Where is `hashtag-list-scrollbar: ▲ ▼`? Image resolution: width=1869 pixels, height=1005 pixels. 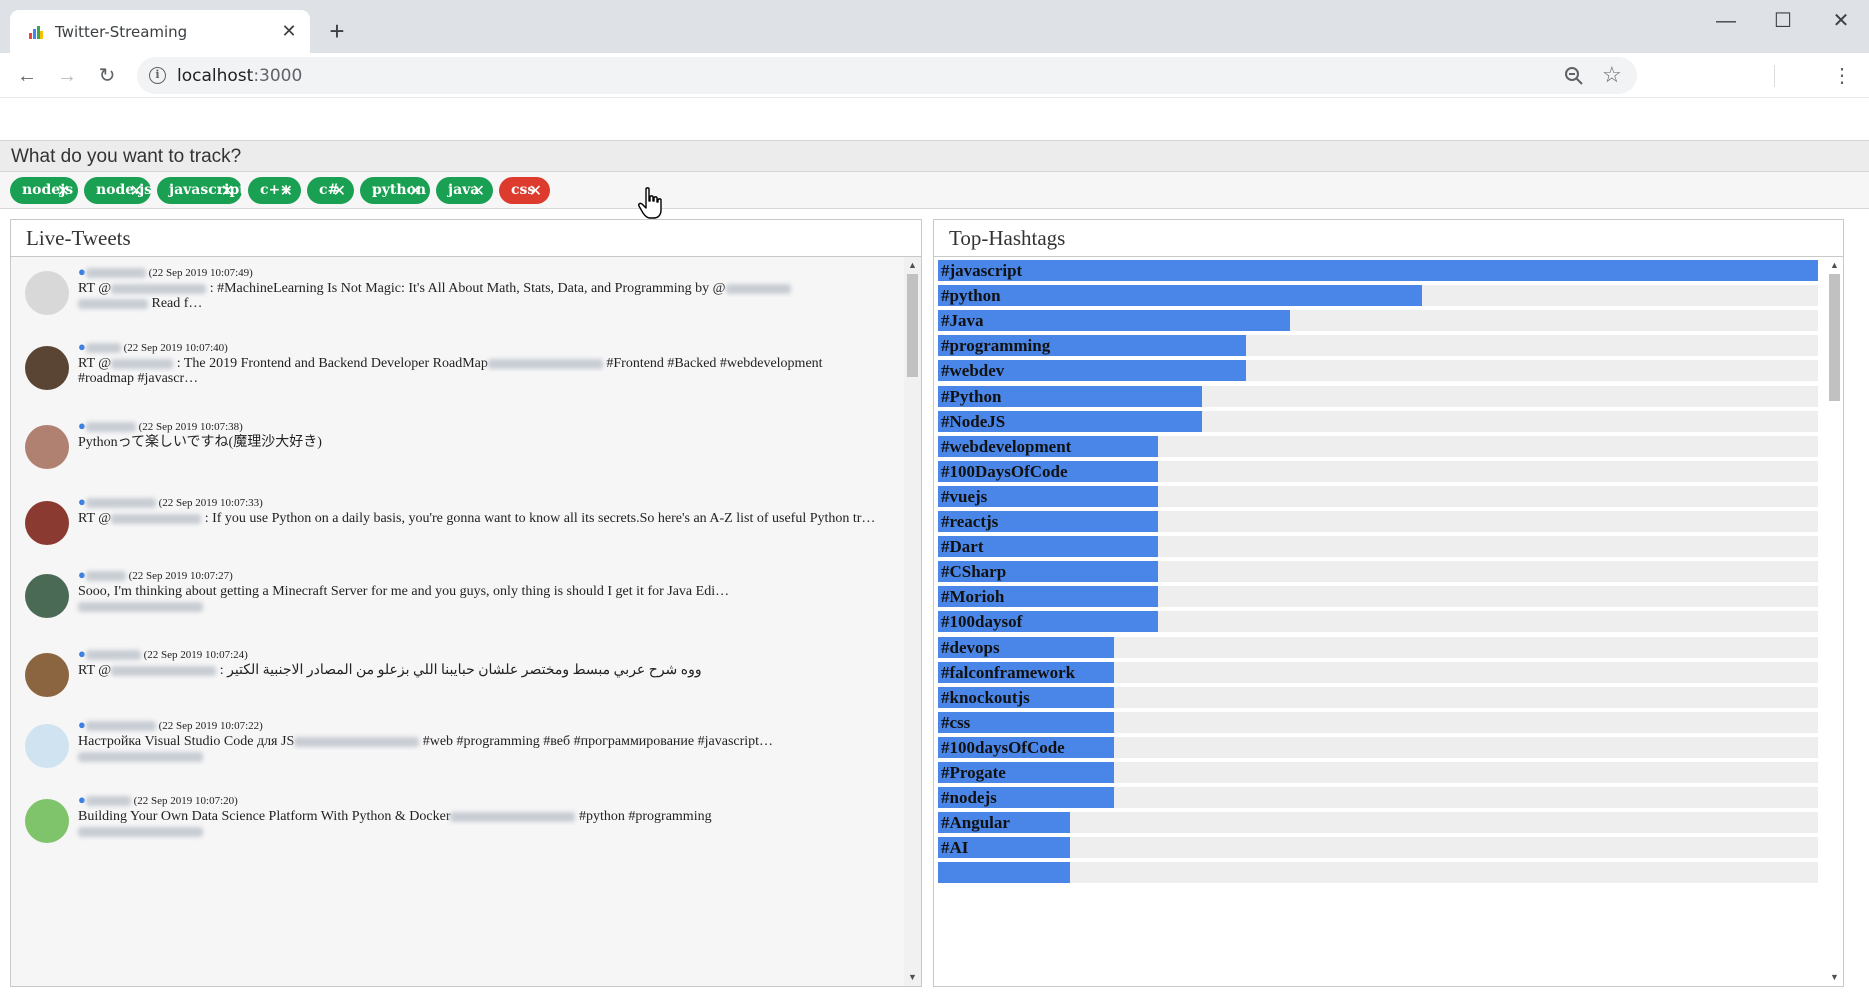
hashtag-list-scrollbar: ▲ ▼ is located at coordinates (1834, 621).